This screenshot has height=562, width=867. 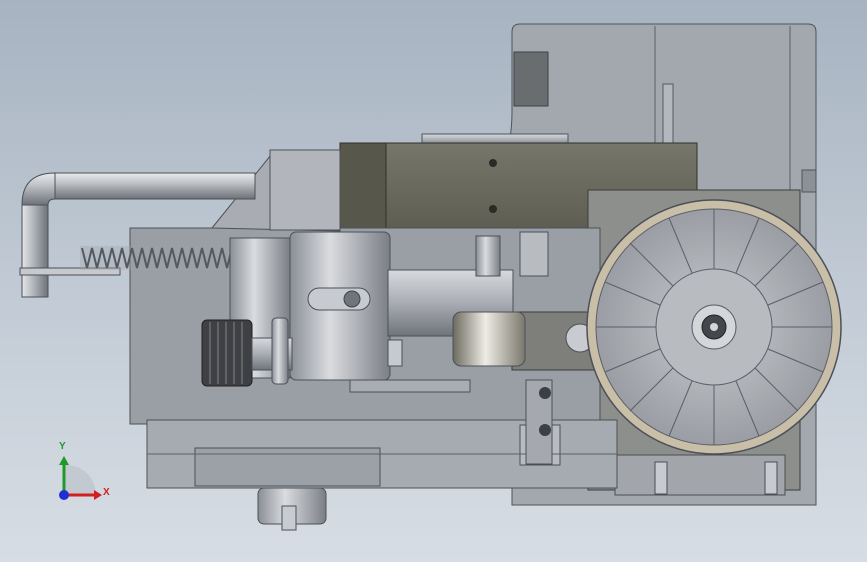 What do you see at coordinates (714, 327) in the screenshot?
I see `handwheel` at bounding box center [714, 327].